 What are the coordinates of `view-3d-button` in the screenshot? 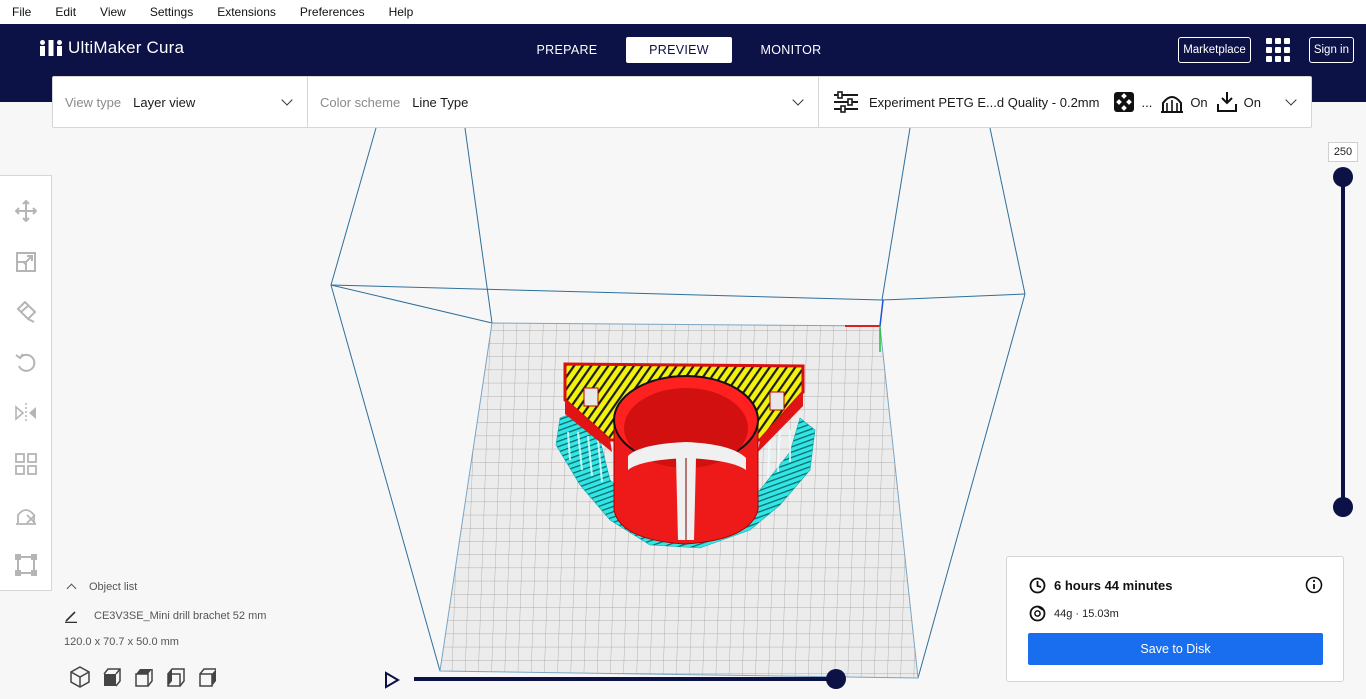 It's located at (80, 677).